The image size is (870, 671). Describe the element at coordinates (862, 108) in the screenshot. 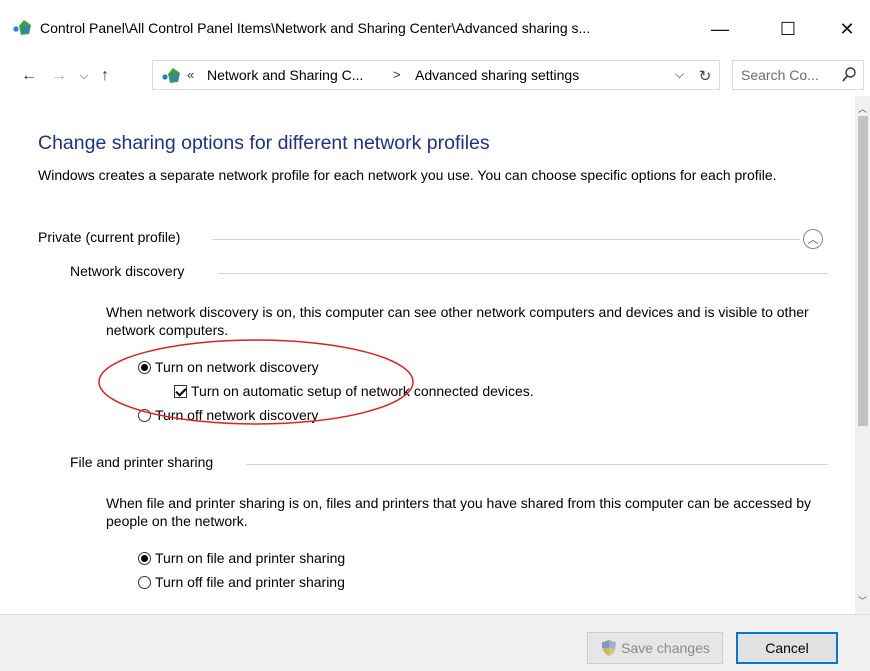

I see `scroll-up-icon: ︿` at that location.